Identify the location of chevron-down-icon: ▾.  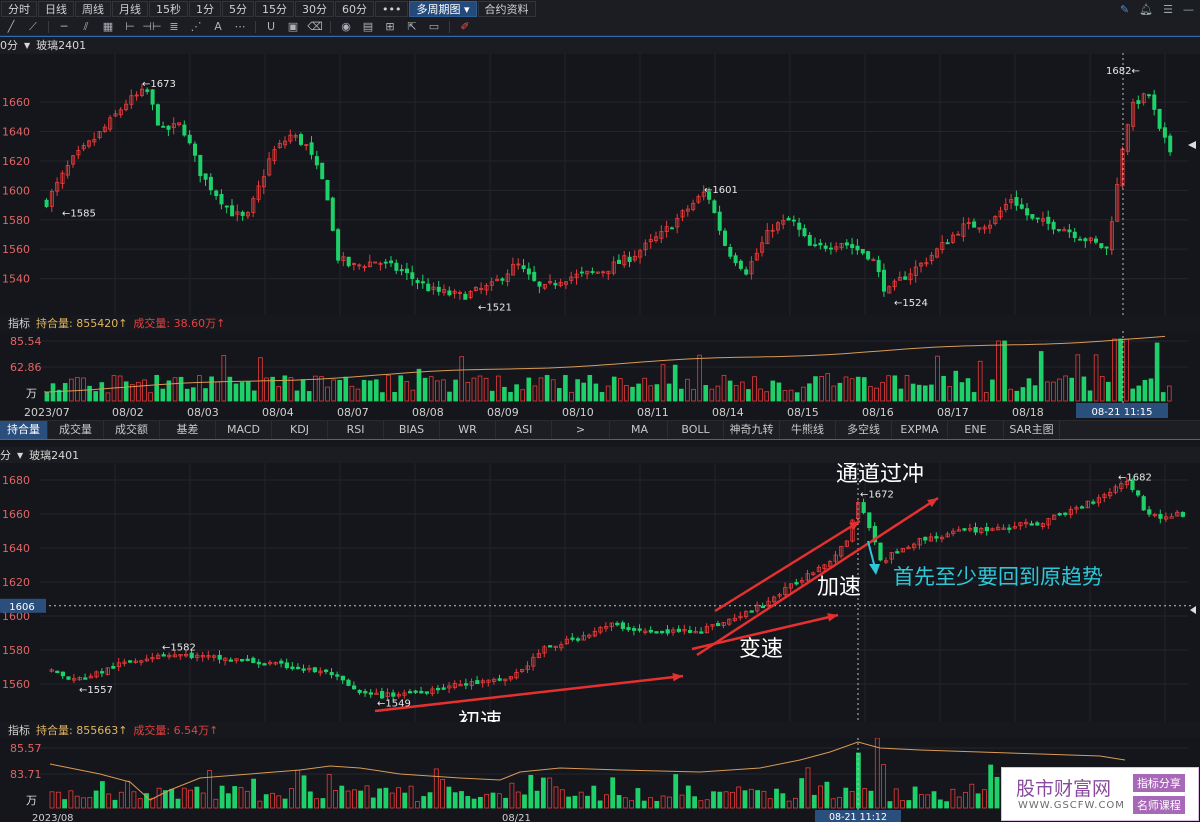
(465, 9).